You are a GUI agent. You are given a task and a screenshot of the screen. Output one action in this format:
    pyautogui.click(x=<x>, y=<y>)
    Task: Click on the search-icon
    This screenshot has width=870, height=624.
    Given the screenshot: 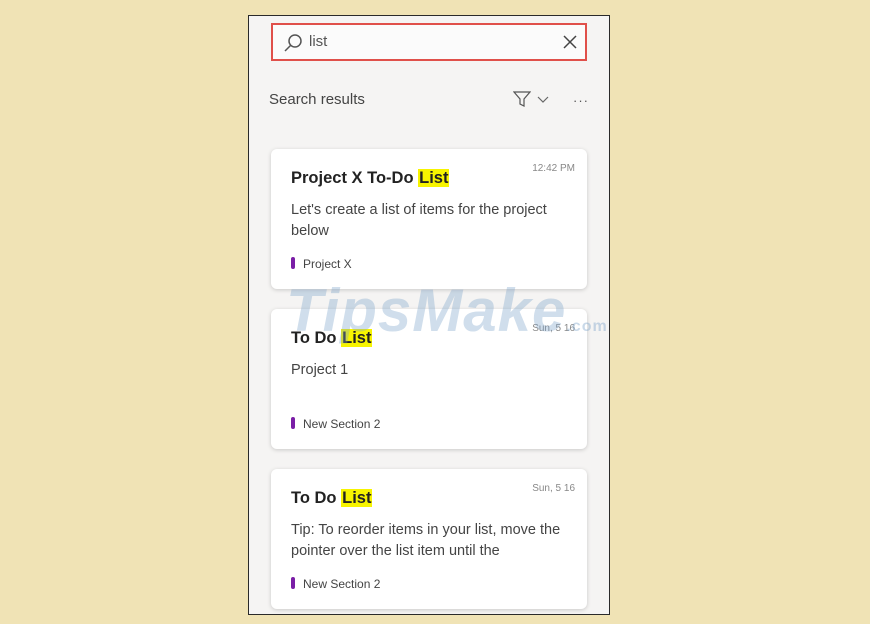 What is the action you would take?
    pyautogui.click(x=293, y=43)
    